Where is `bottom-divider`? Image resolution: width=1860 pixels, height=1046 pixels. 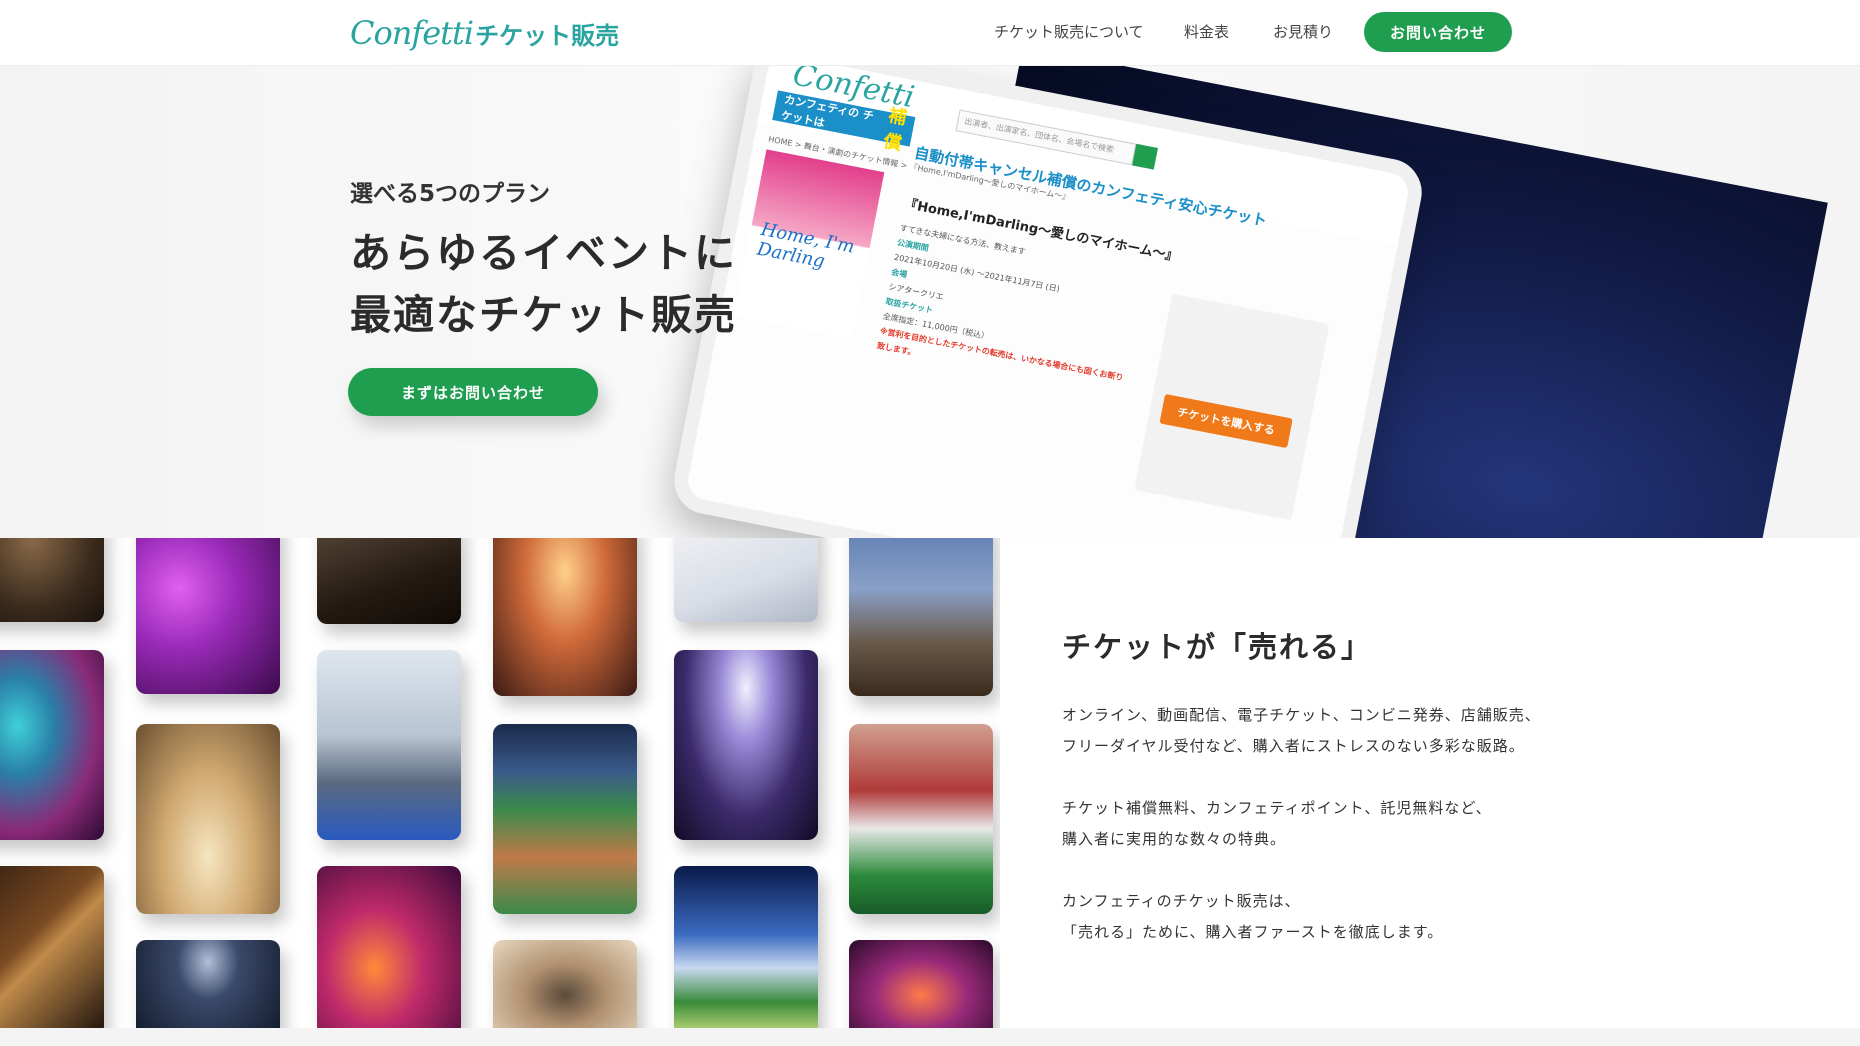
bottom-divider is located at coordinates (930, 1037).